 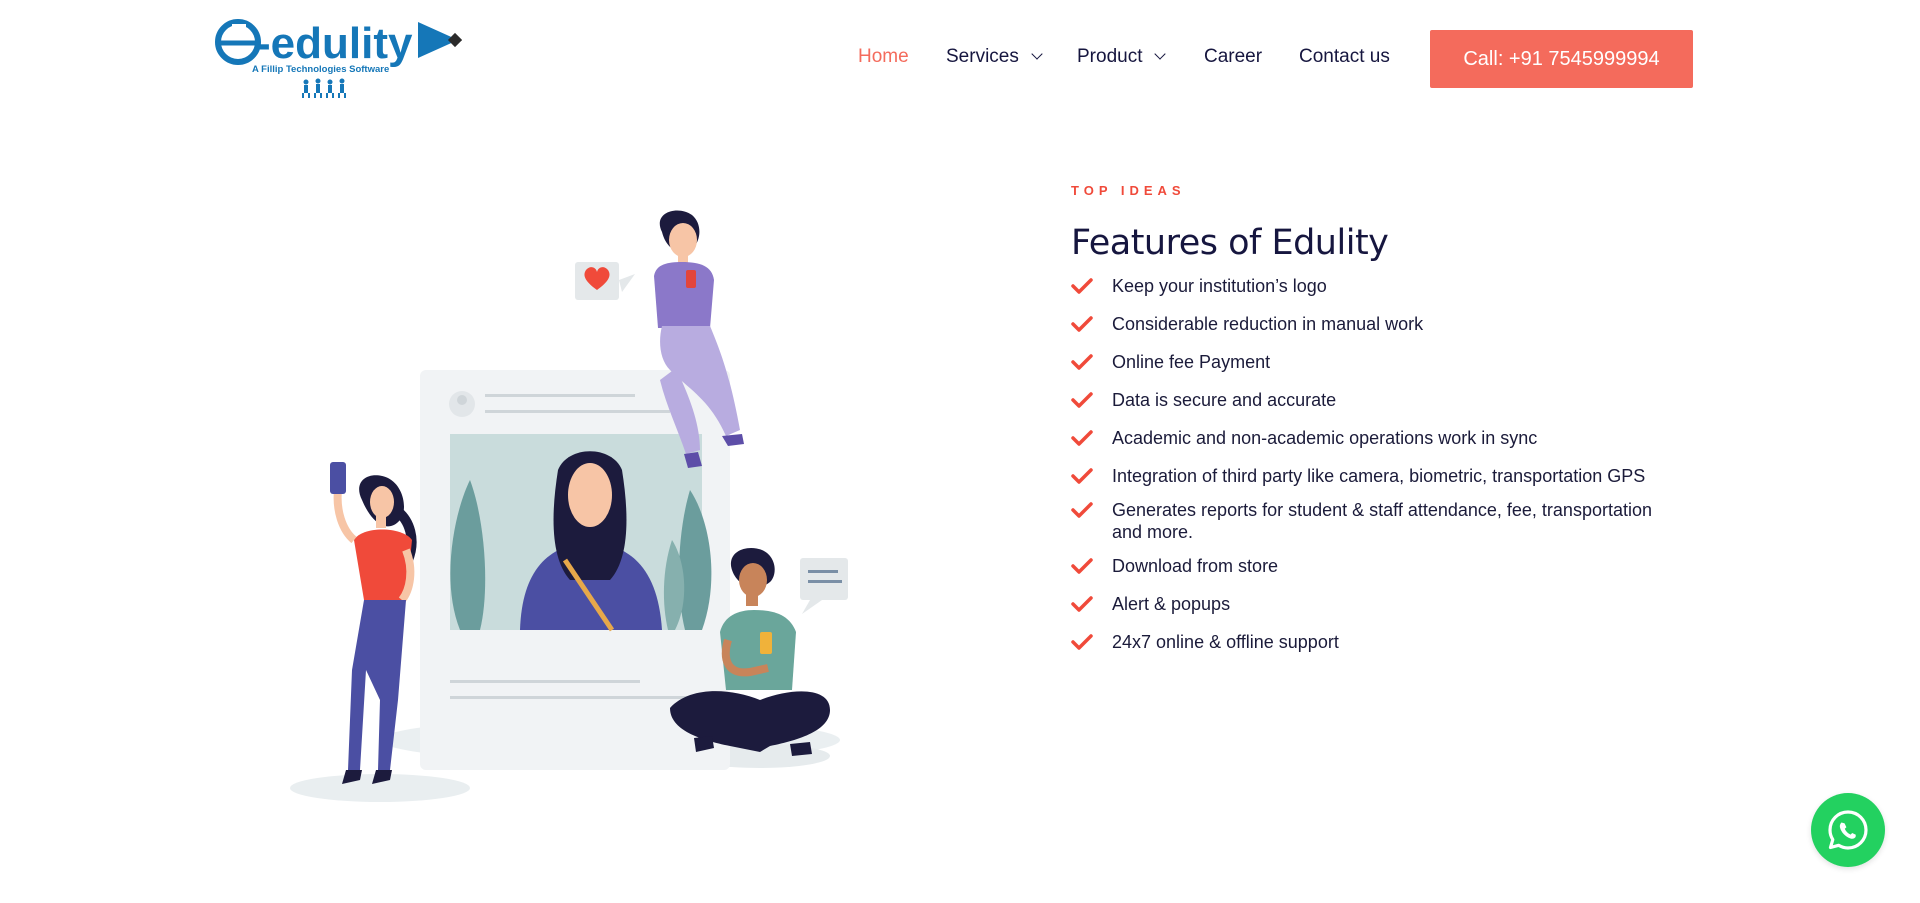 What do you see at coordinates (1191, 362) in the screenshot?
I see `feature-text: Online fee Payment` at bounding box center [1191, 362].